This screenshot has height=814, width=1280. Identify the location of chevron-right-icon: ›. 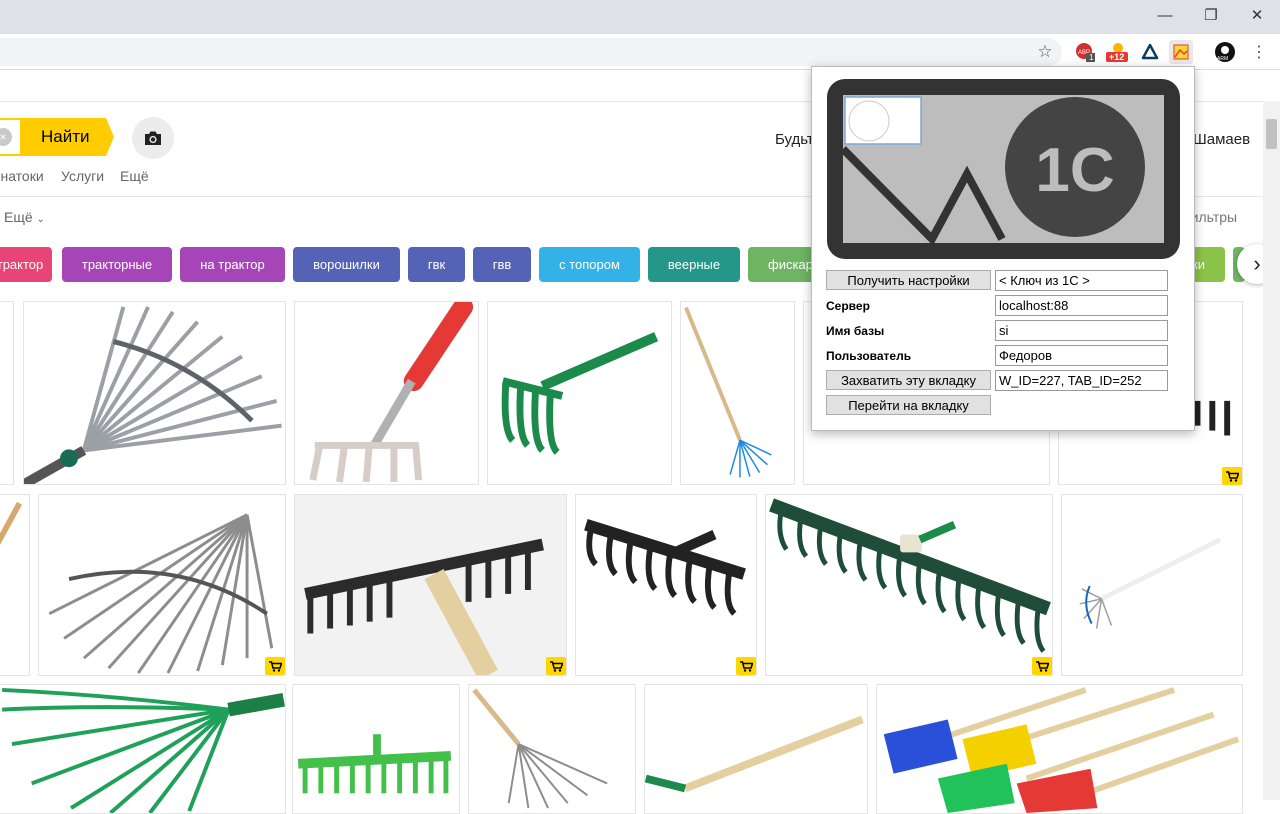
(1257, 263).